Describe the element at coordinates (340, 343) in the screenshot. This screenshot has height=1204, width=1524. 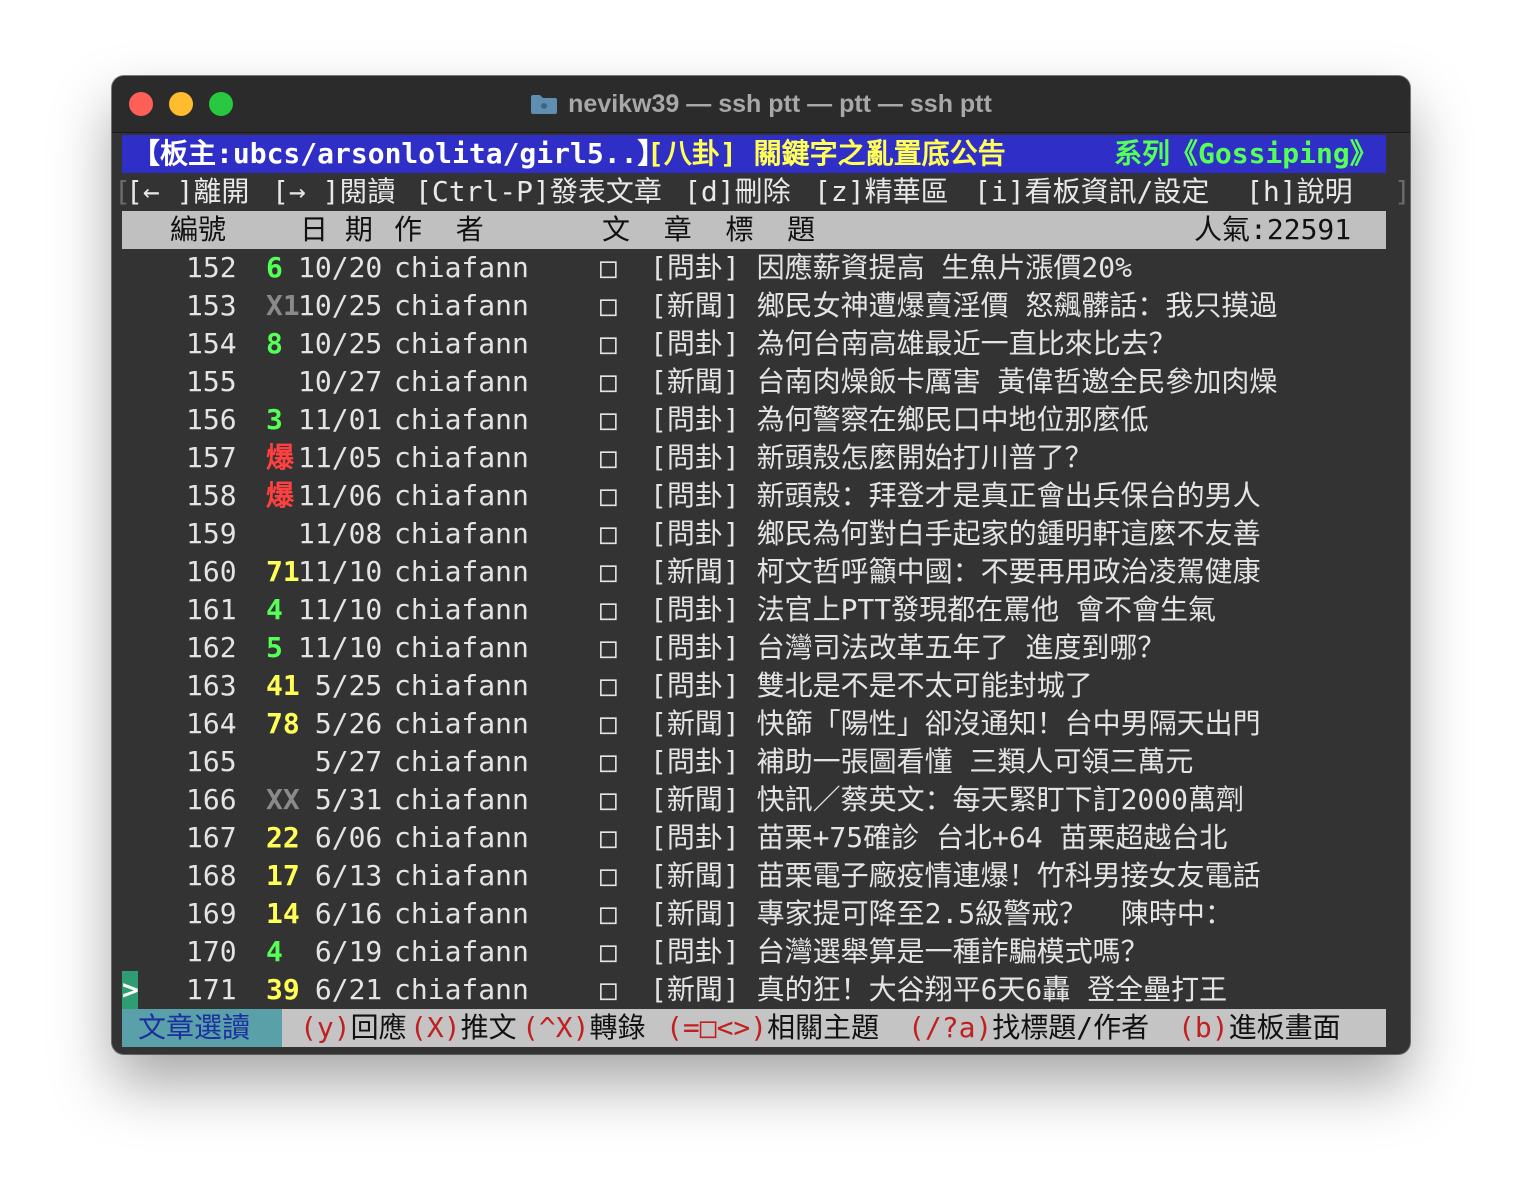
I see `article-date: 10/25` at that location.